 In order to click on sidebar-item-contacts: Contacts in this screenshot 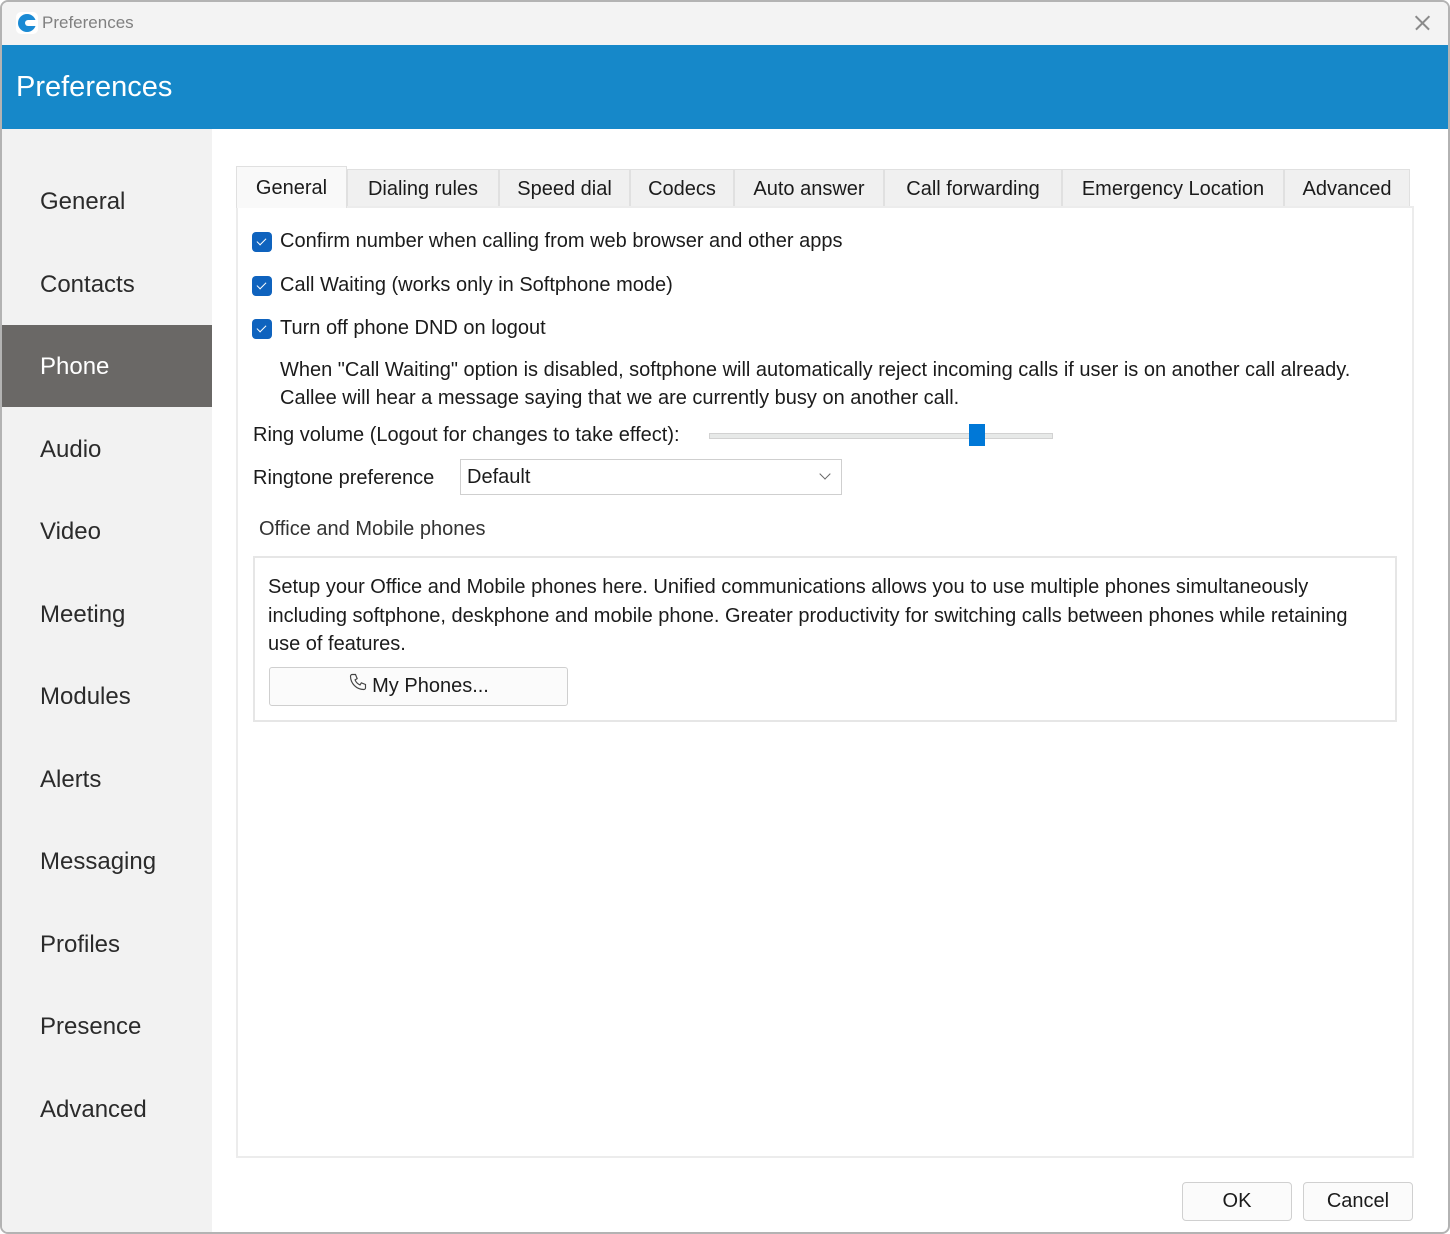, I will do `click(107, 284)`.